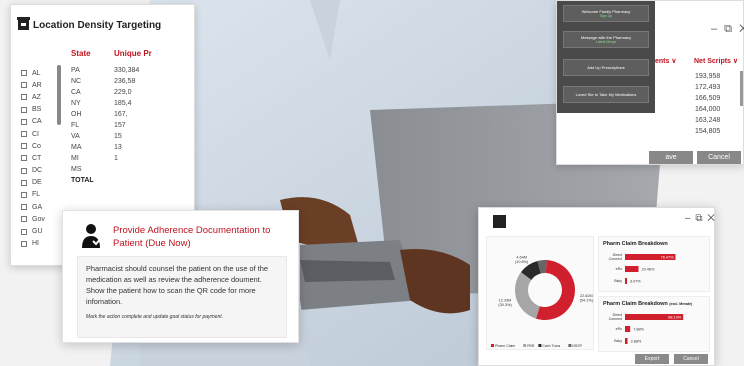  I want to click on table-row: MA 13, so click(96, 147).